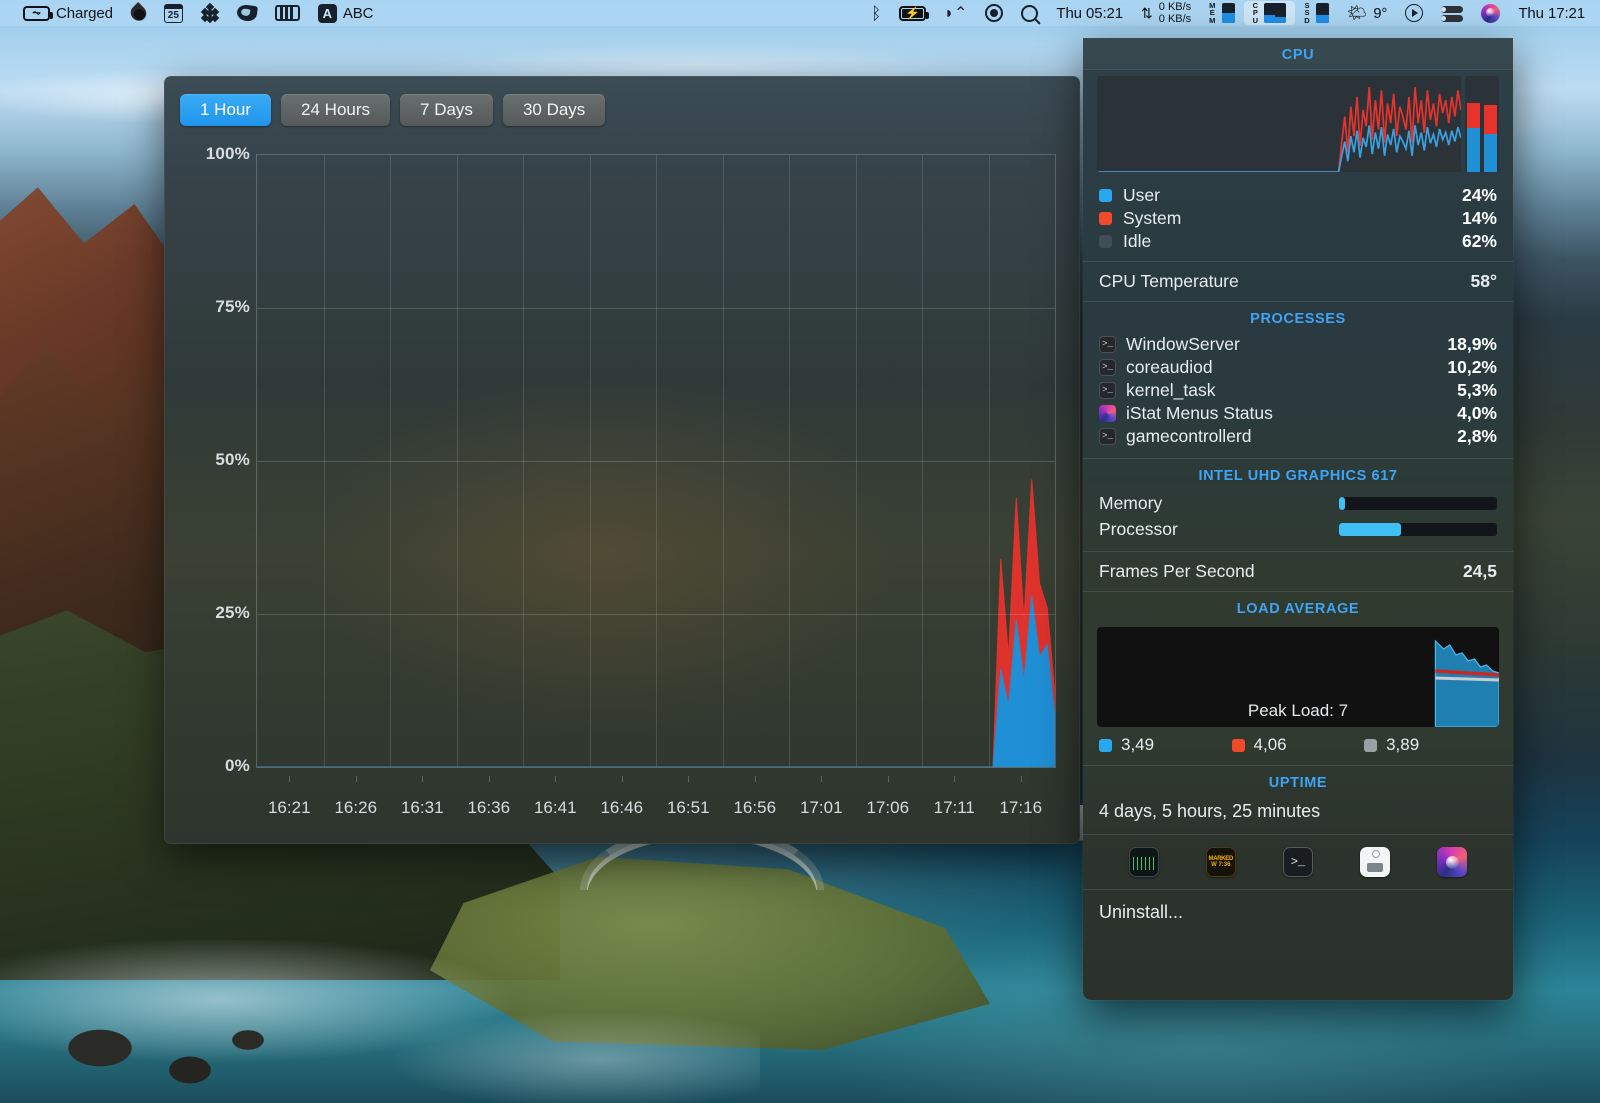 Image resolution: width=1600 pixels, height=1103 pixels. I want to click on cpu-core-bars, so click(1482, 124).